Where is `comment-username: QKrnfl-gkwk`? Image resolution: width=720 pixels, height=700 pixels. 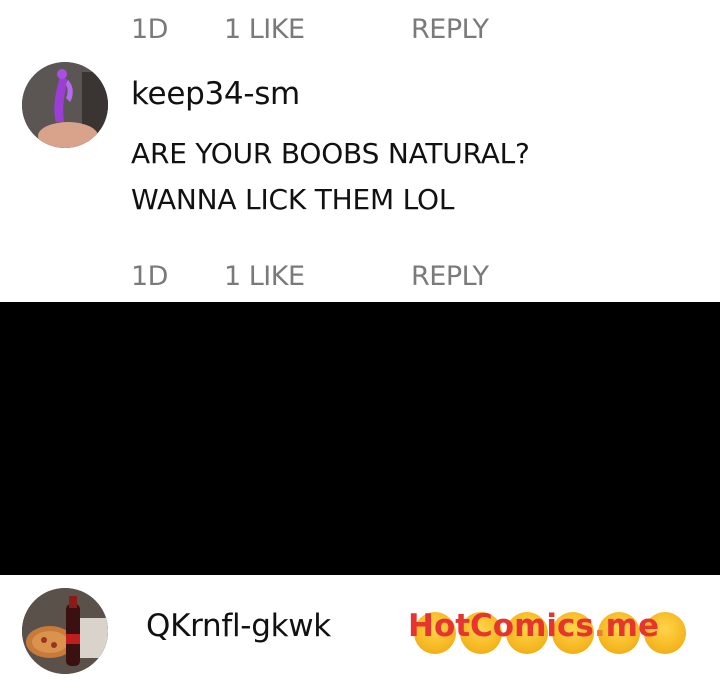
comment-username: QKrnfl-gkwk is located at coordinates (238, 626).